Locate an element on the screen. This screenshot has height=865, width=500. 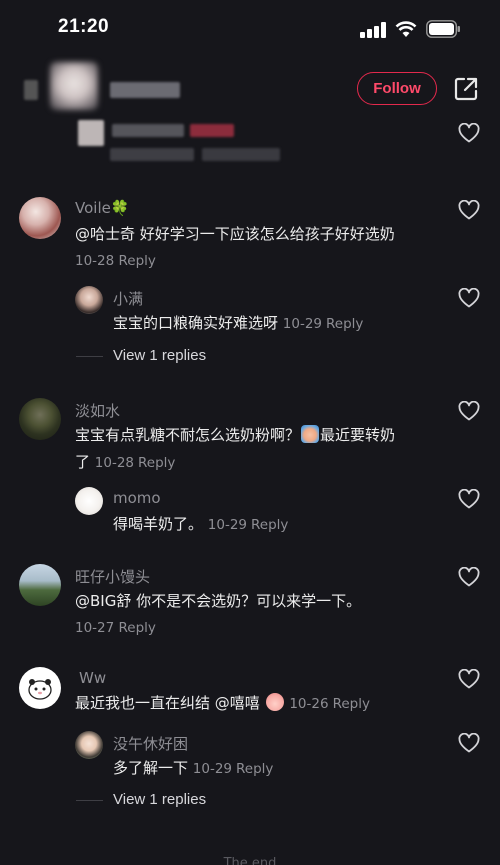
reply-text: 宝宝的口粮确实好难选呀 10-29 Reply is located at coordinates (238, 324).